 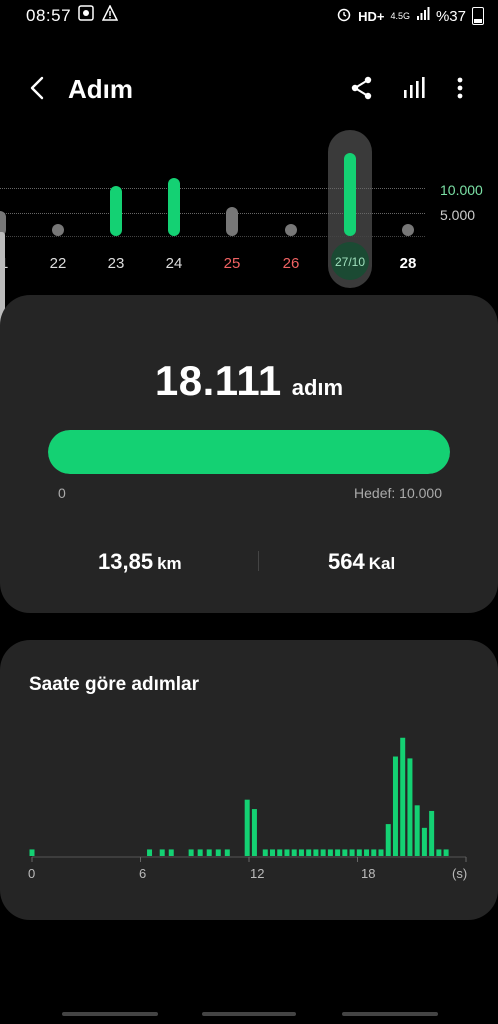 I want to click on app-bar: Adım, so click(x=249, y=88).